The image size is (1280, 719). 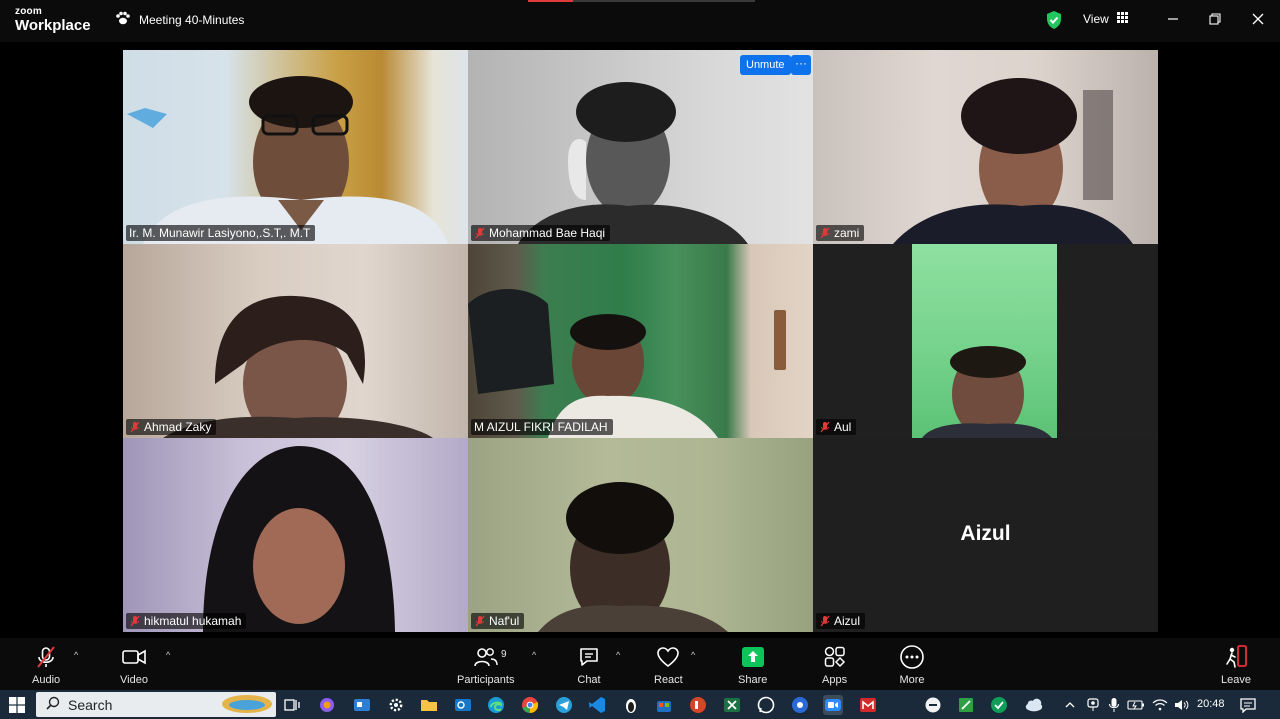 What do you see at coordinates (1236, 665) in the screenshot?
I see `leave-button: Leave` at bounding box center [1236, 665].